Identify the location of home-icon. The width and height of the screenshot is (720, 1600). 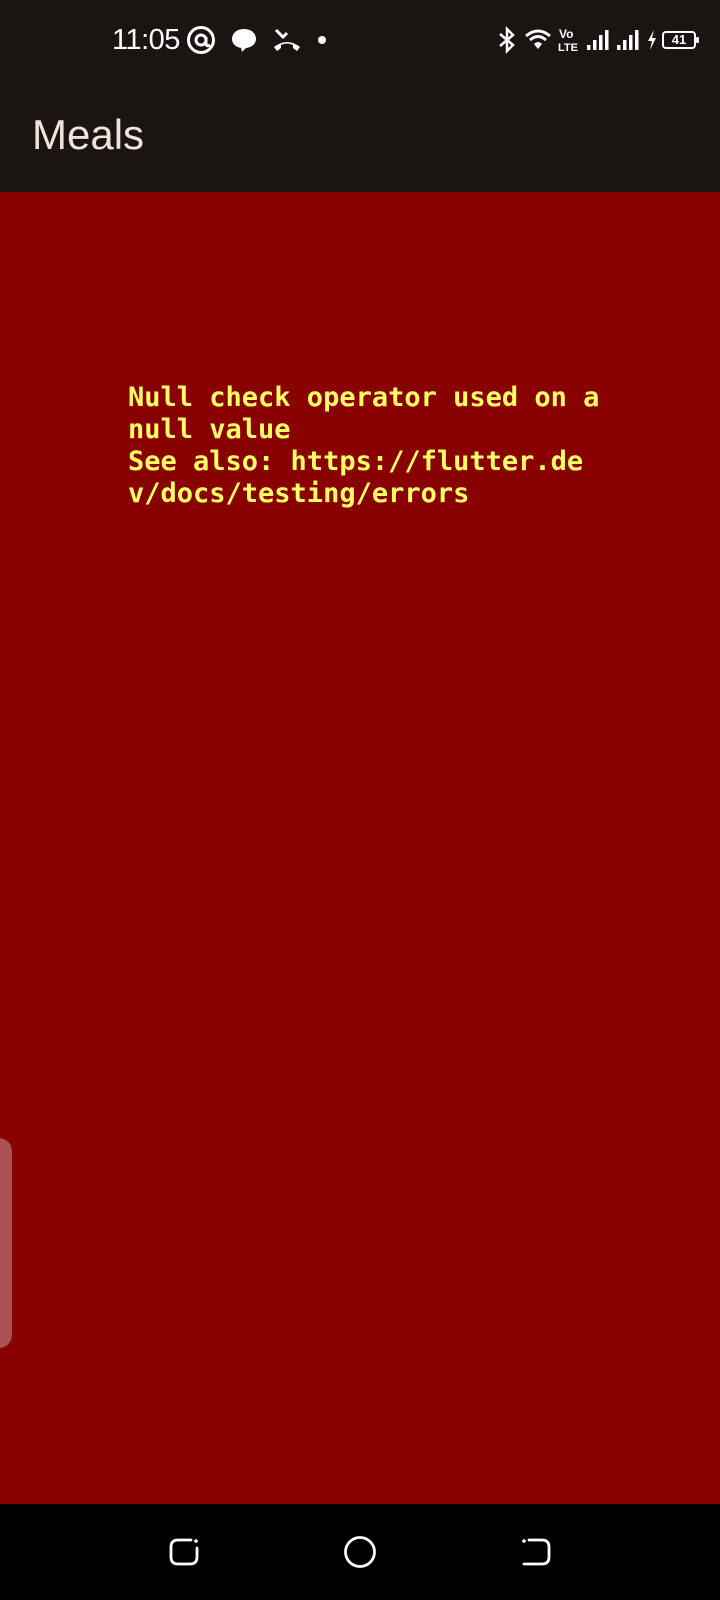
(360, 1552).